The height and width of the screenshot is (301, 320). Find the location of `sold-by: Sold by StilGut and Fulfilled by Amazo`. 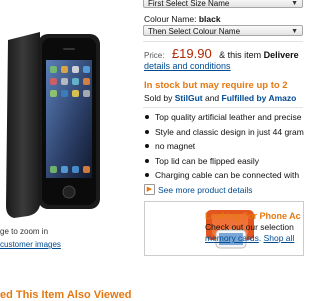

sold-by: Sold by StilGut and Fulfilled by Amazo is located at coordinates (220, 98).